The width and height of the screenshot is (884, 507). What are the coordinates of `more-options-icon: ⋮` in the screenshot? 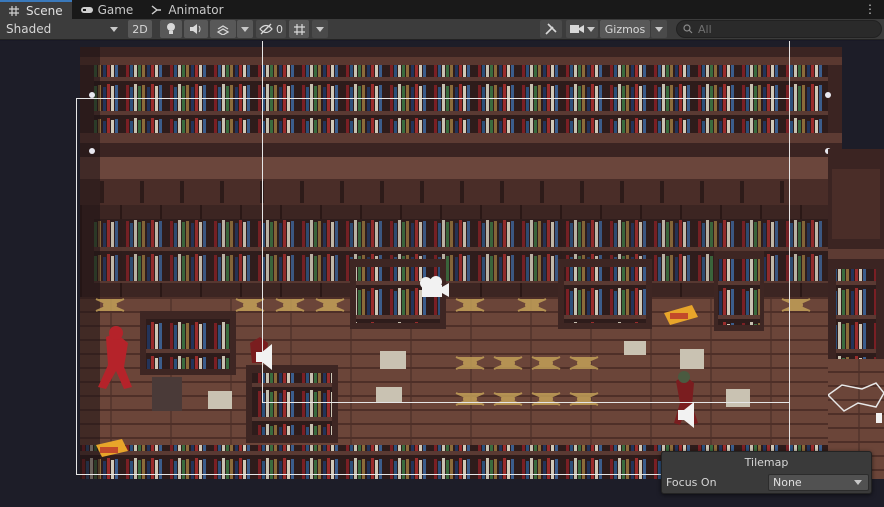 It's located at (870, 9).